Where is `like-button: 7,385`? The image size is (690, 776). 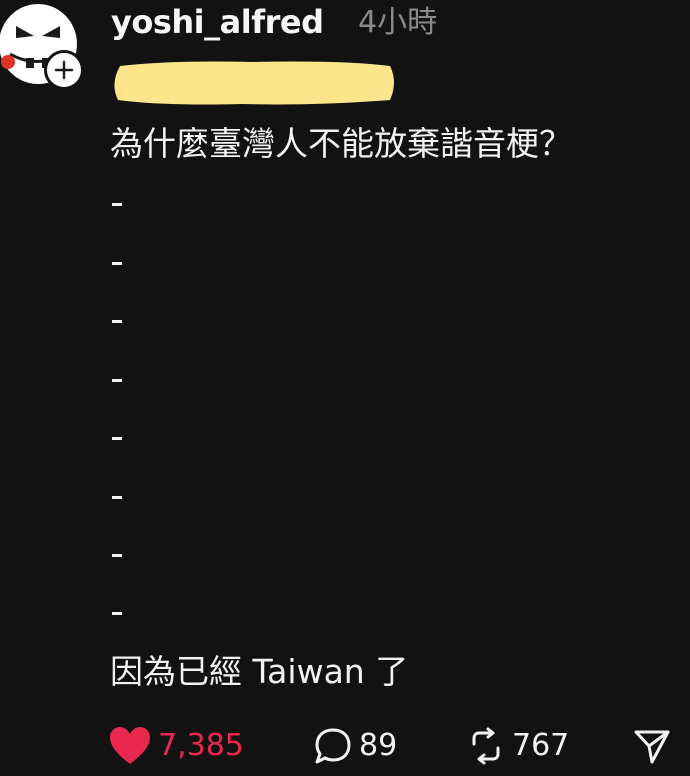 like-button: 7,385 is located at coordinates (176, 746).